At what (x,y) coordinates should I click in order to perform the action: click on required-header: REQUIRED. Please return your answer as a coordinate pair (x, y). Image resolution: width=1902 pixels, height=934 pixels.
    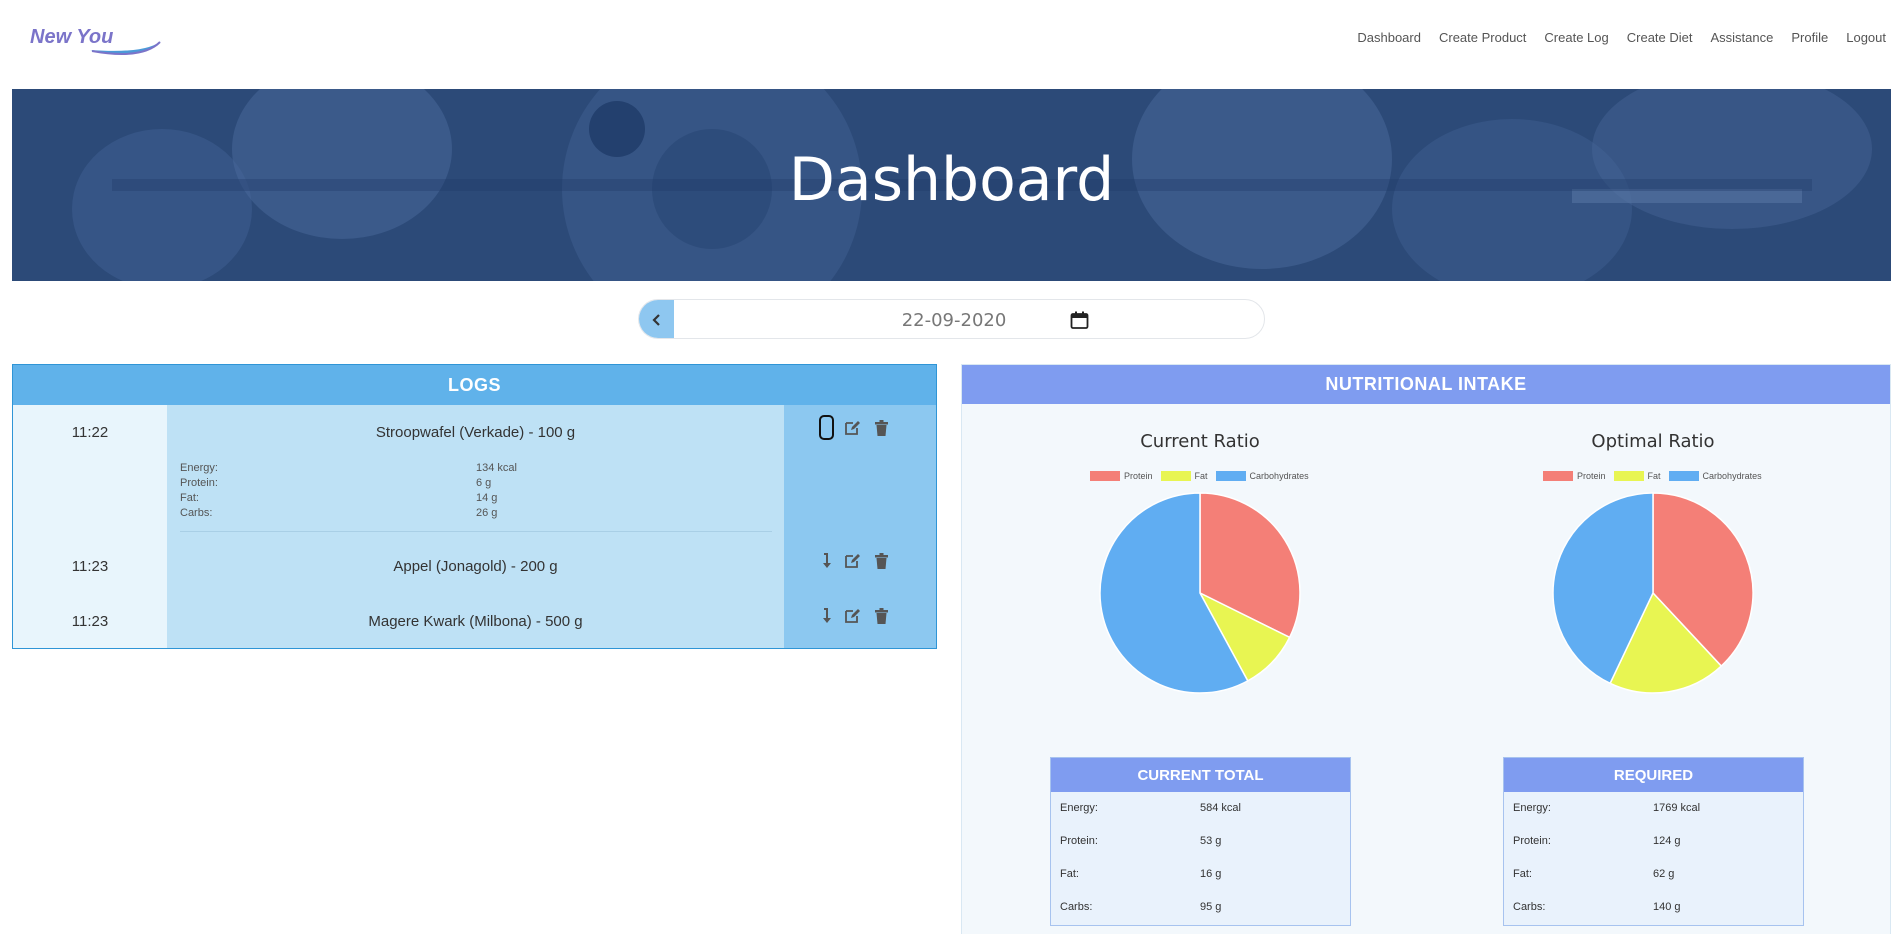
    Looking at the image, I should click on (1653, 775).